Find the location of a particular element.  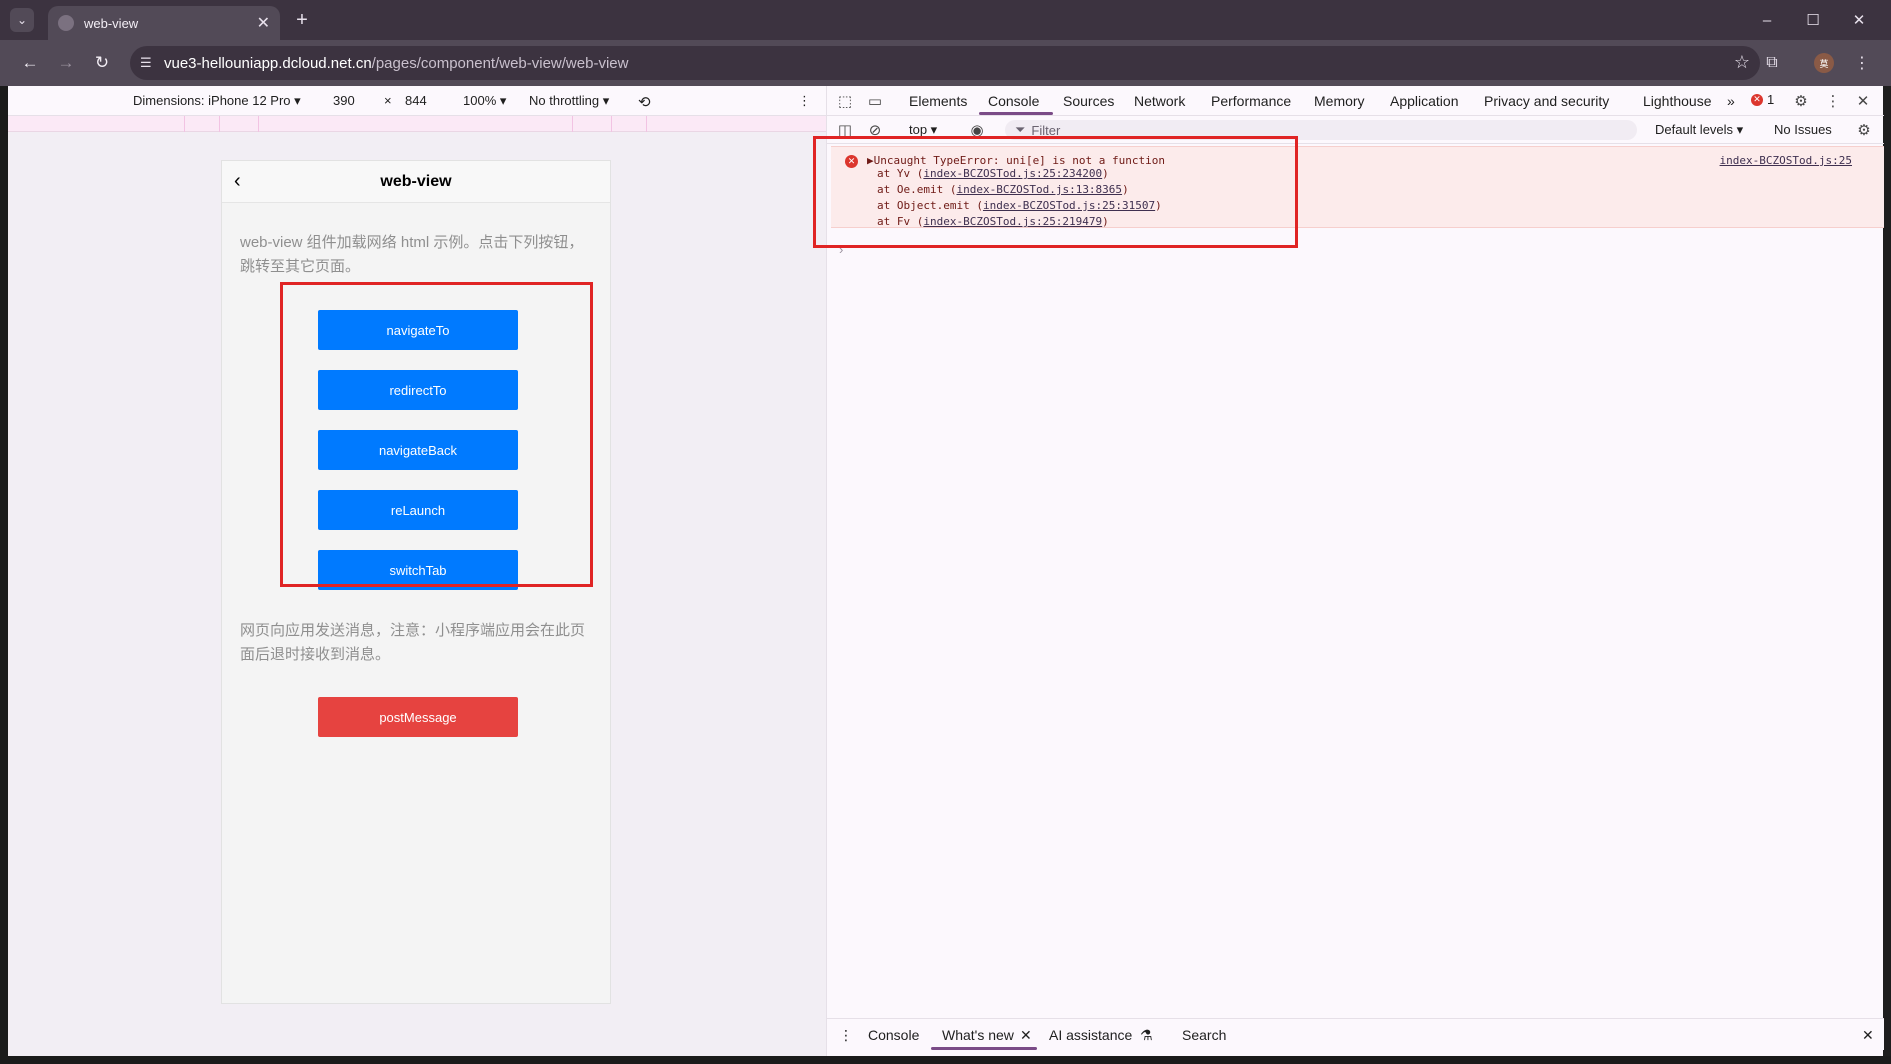

zoom-select: 100% ▾ is located at coordinates (484, 101).